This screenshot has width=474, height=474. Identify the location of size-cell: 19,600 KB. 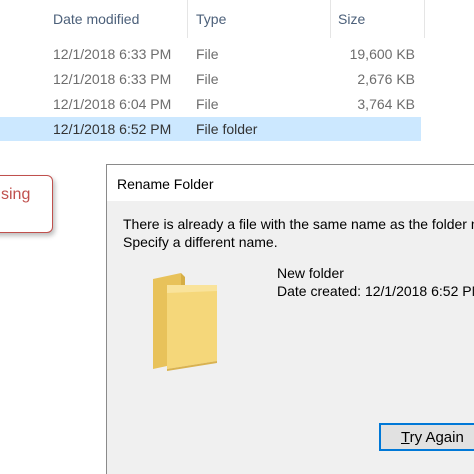
(382, 54).